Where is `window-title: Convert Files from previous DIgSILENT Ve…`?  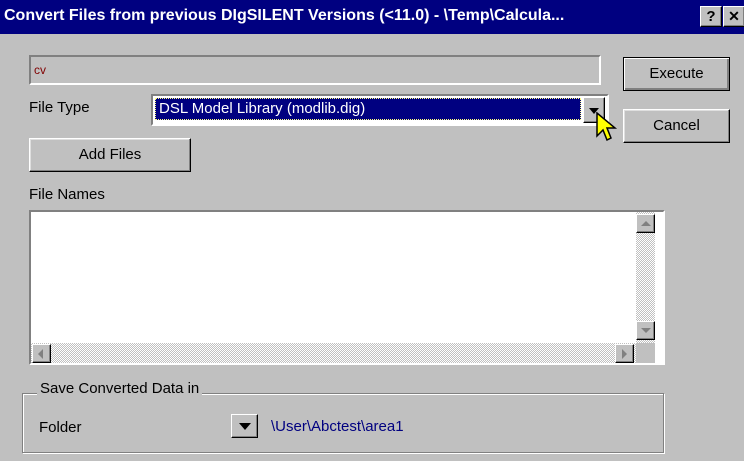 window-title: Convert Files from previous DIgSILENT Ve… is located at coordinates (284, 15).